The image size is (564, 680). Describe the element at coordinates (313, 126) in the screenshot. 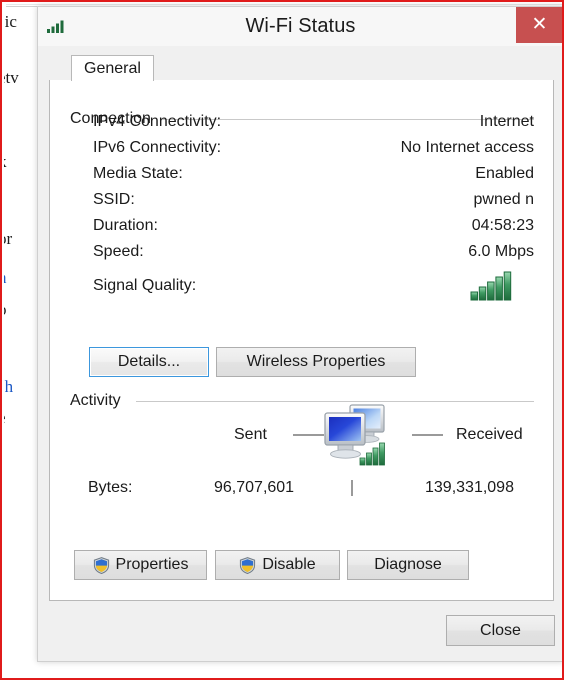

I see `table-row: IPv4 Connectivity: Internet` at that location.